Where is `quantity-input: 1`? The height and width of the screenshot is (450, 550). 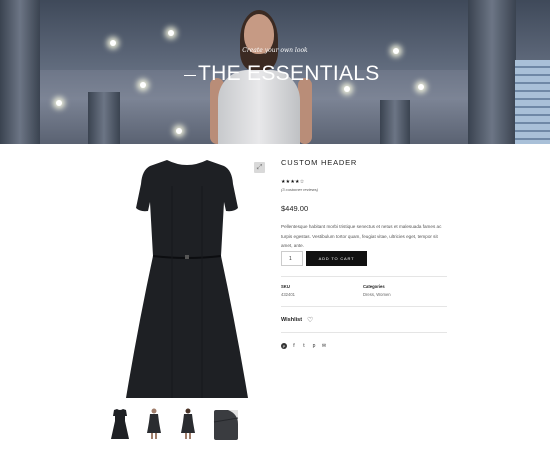 quantity-input: 1 is located at coordinates (292, 258).